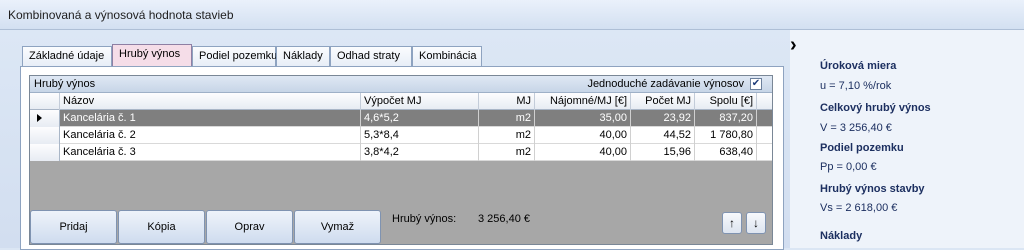 The image size is (1024, 250). I want to click on column-header-unit: MJ, so click(507, 101).